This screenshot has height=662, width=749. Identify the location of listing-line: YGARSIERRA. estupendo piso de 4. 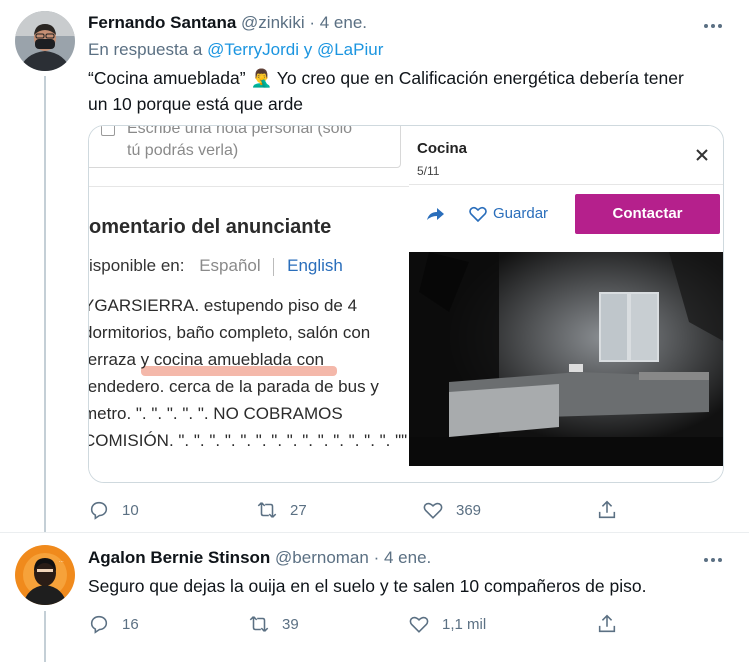
(223, 305).